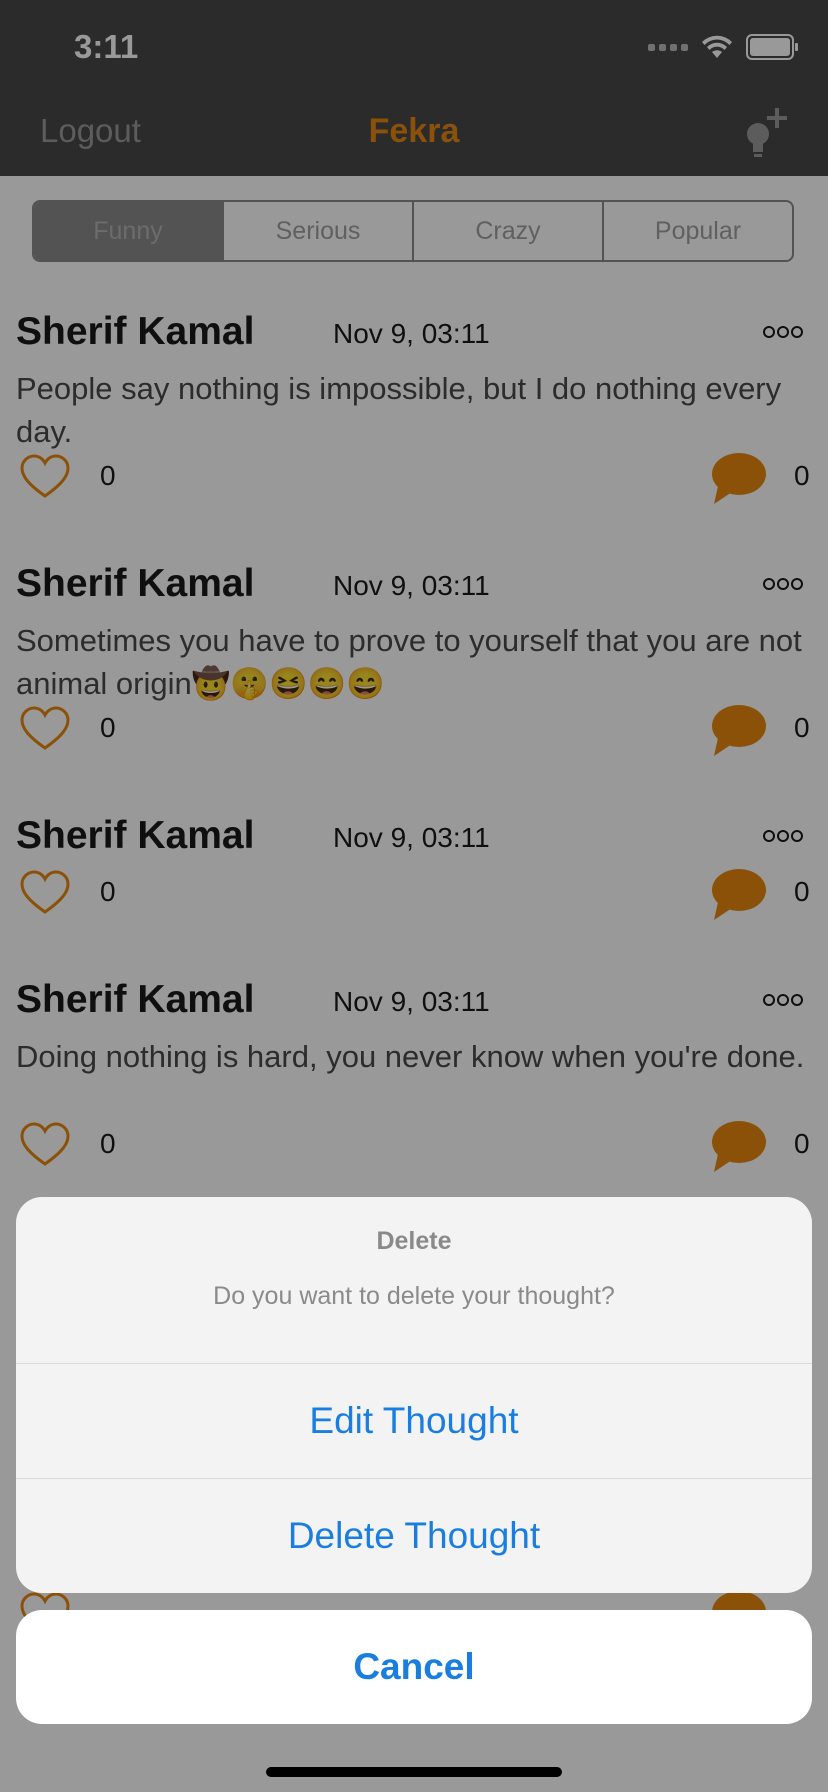 The height and width of the screenshot is (1792, 828). What do you see at coordinates (414, 1241) in the screenshot?
I see `action-sheet-title: Delete` at bounding box center [414, 1241].